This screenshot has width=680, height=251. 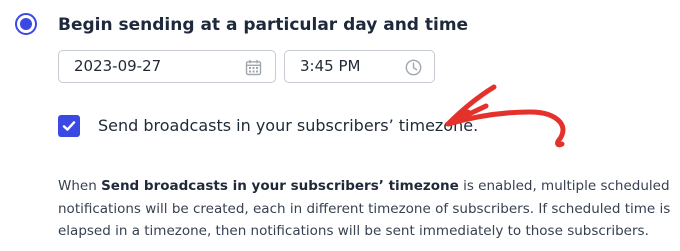 I want to click on date-input-value: 2023-09-27, so click(x=118, y=66).